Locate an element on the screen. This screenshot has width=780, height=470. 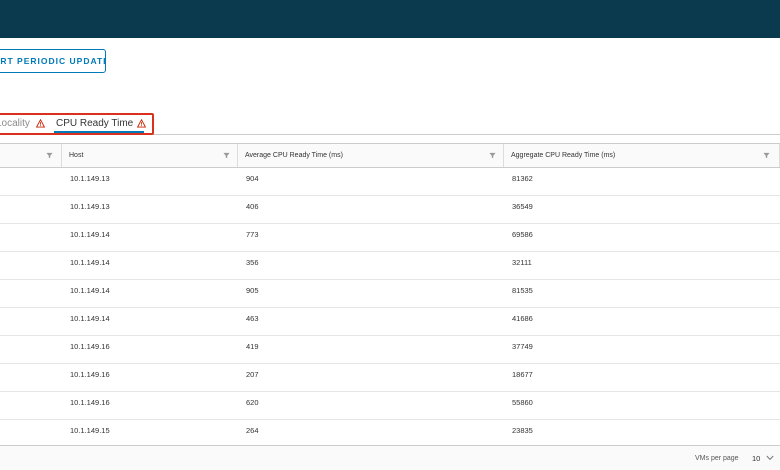
annotation-highlight is located at coordinates (77, 124).